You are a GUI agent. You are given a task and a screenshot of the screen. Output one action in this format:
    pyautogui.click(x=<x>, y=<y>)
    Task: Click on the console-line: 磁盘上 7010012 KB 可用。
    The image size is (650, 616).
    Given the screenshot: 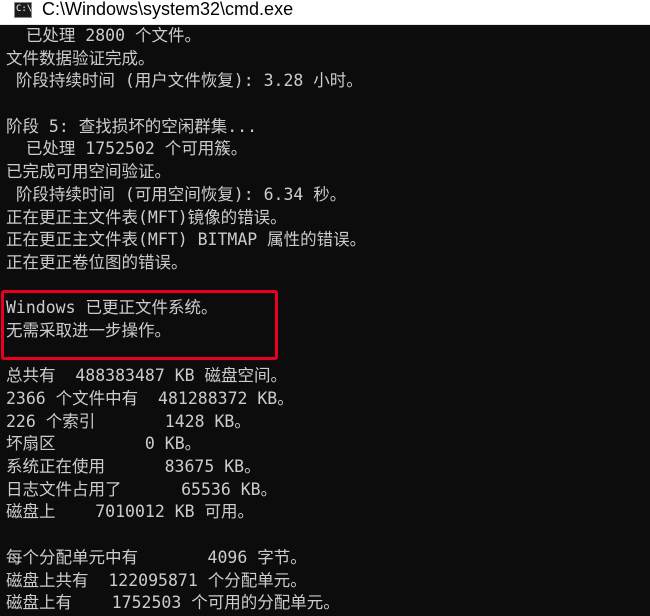 What is the action you would take?
    pyautogui.click(x=130, y=512)
    